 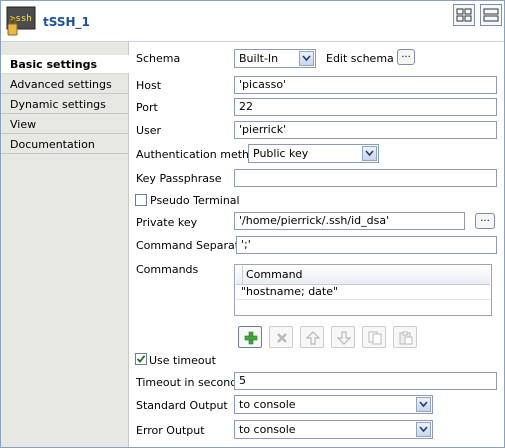 I want to click on component-title: tSSH_1, so click(x=66, y=22).